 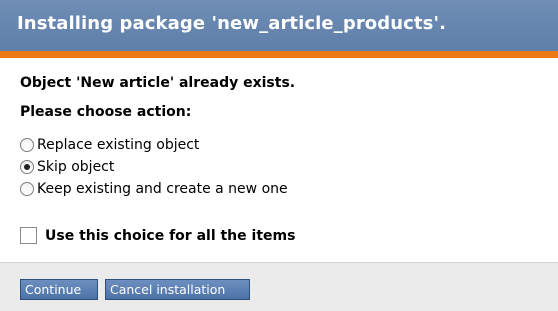 What do you see at coordinates (177, 289) in the screenshot?
I see `cancel-installation-button: Cancel installation` at bounding box center [177, 289].